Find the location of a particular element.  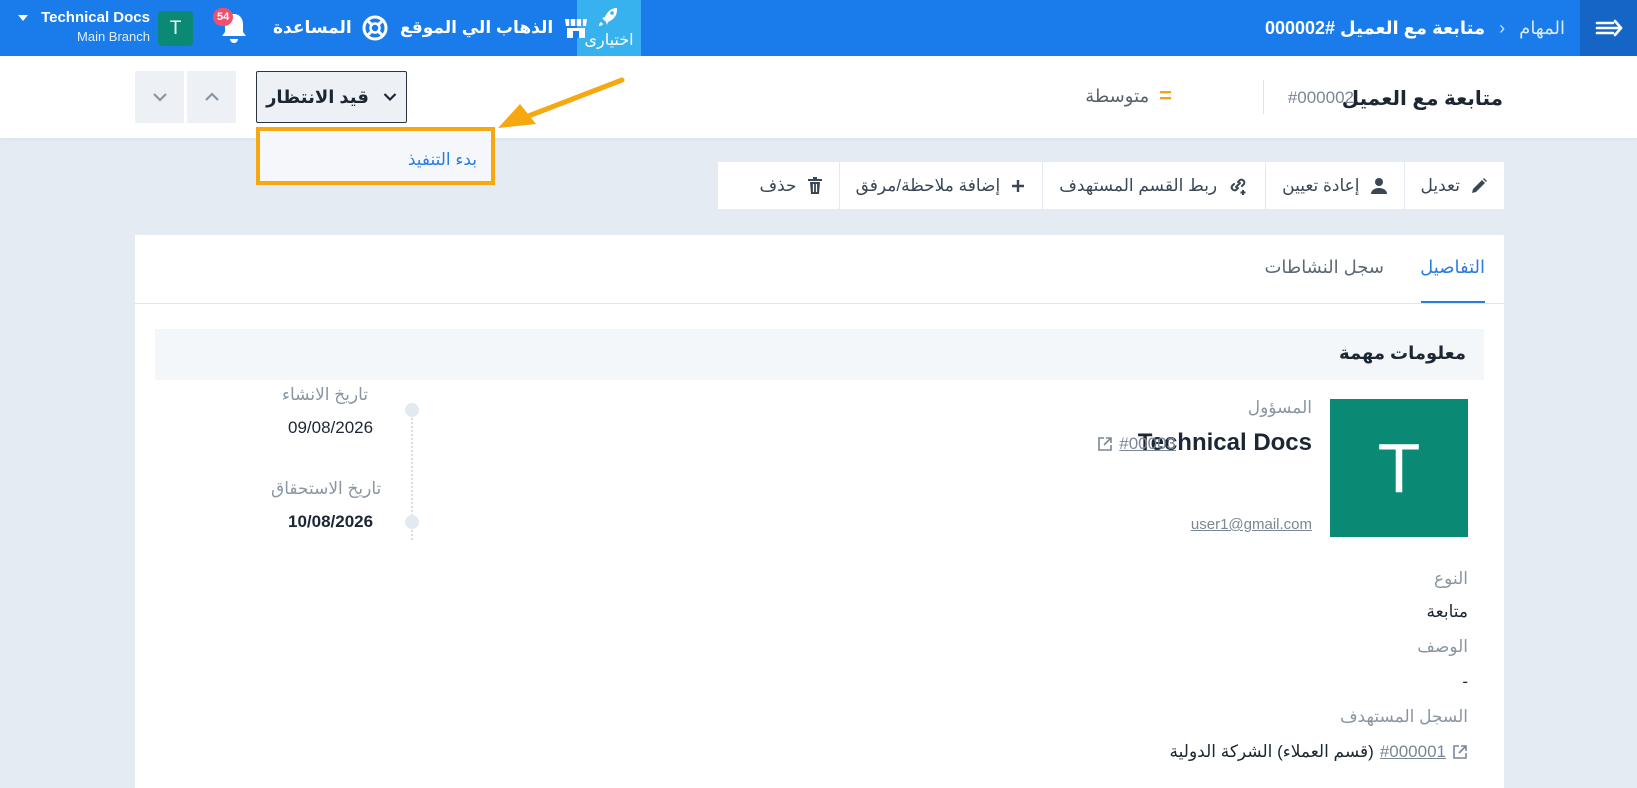

task-number: #000002 is located at coordinates (1320, 97).